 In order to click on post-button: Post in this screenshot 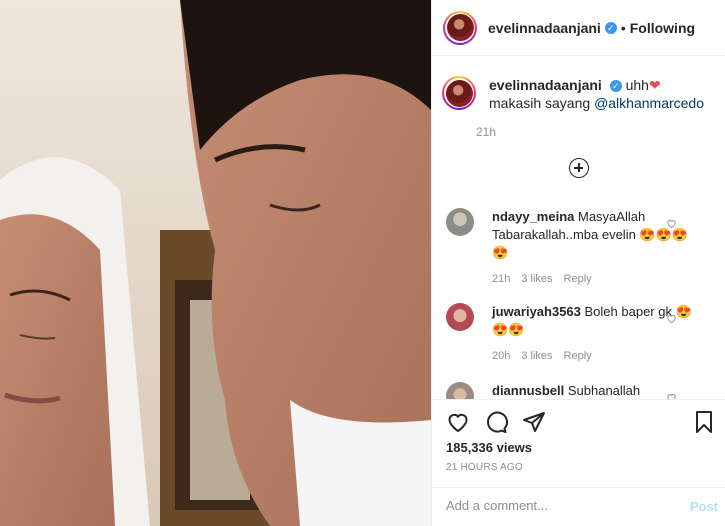, I will do `click(704, 506)`.